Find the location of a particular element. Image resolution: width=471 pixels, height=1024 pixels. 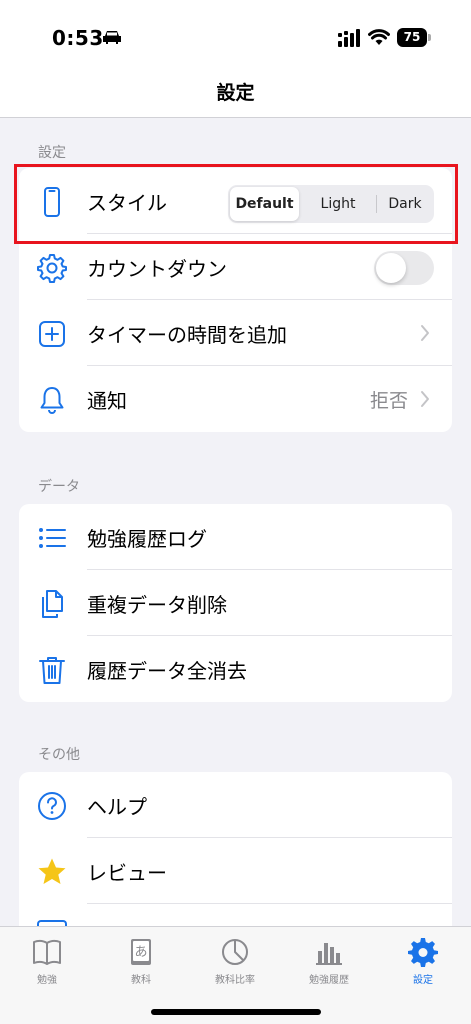

countdown-label: カウントダウン is located at coordinates (157, 269).